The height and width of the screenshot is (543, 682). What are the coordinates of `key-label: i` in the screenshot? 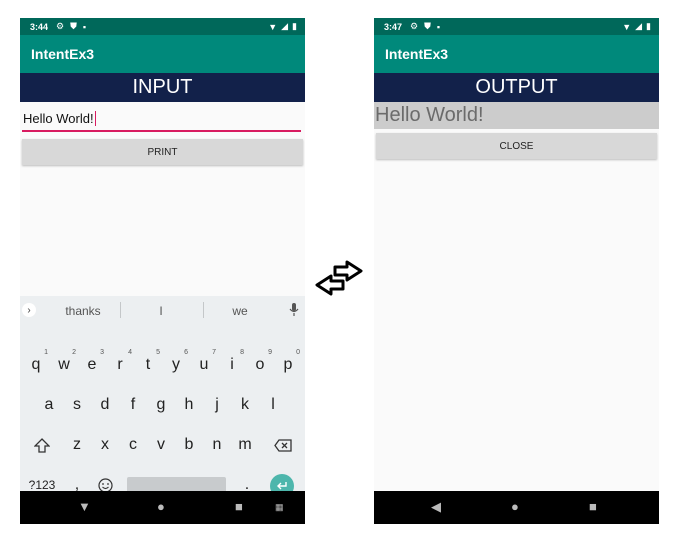 It's located at (232, 364).